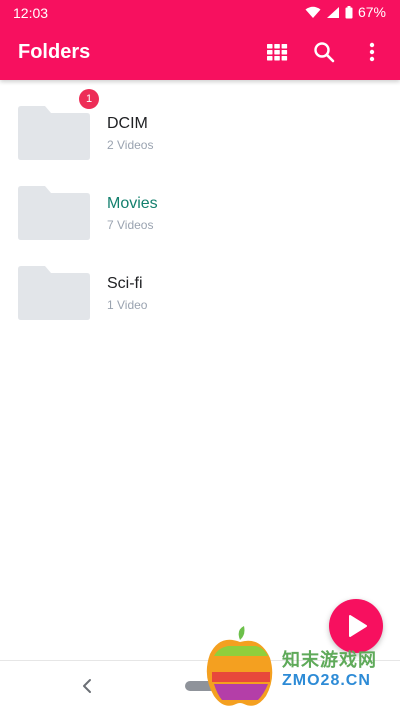 The image size is (400, 712). I want to click on folder-row: Movies 7 Videos, so click(200, 216).